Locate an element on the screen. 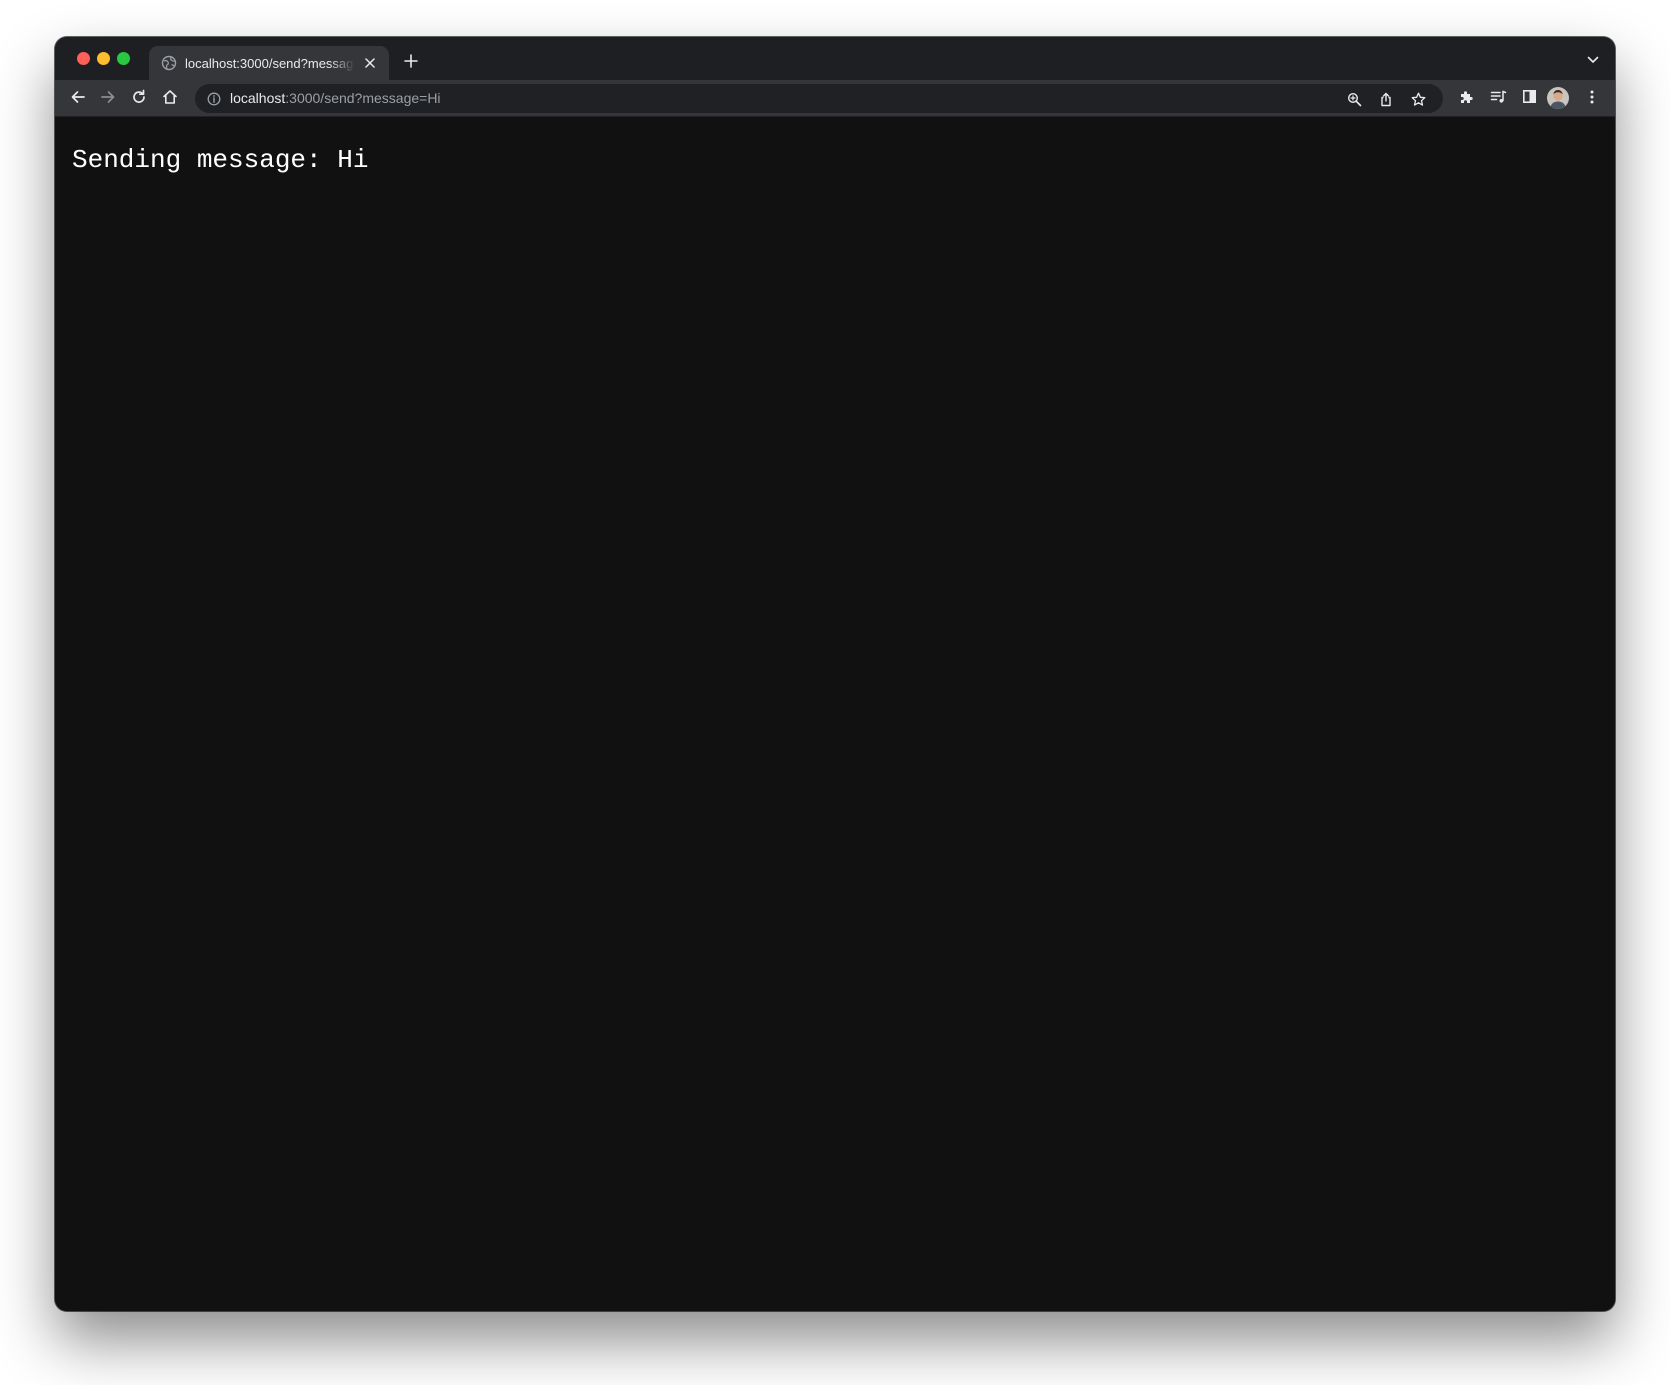 The image size is (1670, 1385). forward-button is located at coordinates (108, 99).